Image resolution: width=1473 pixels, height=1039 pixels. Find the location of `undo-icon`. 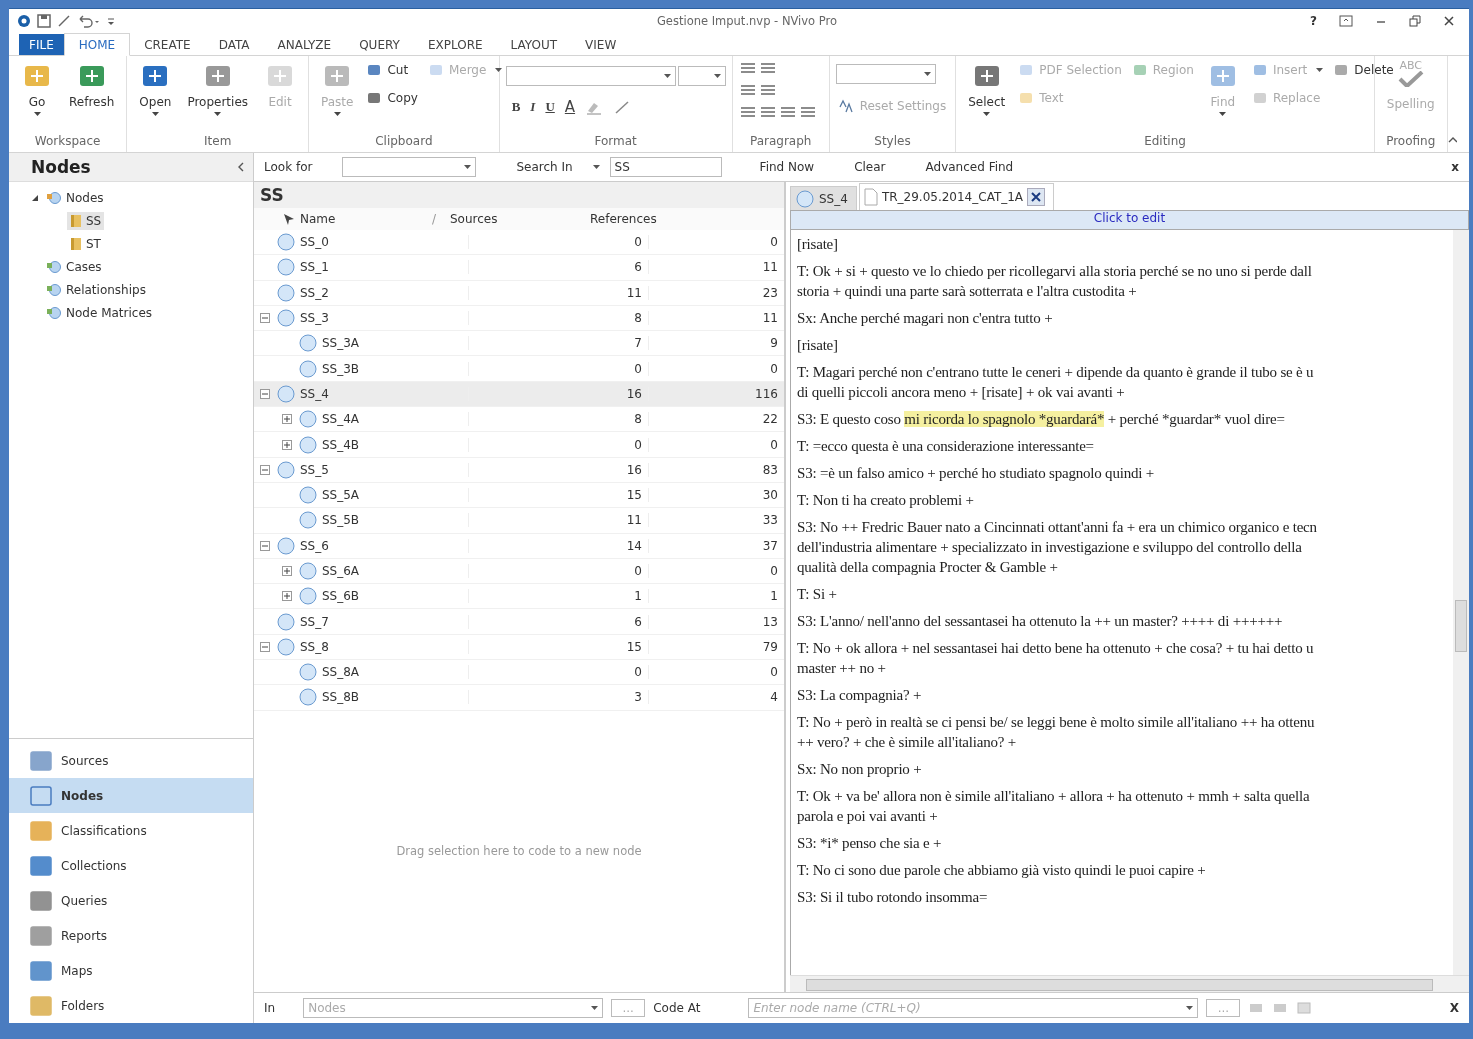

undo-icon is located at coordinates (89, 21).